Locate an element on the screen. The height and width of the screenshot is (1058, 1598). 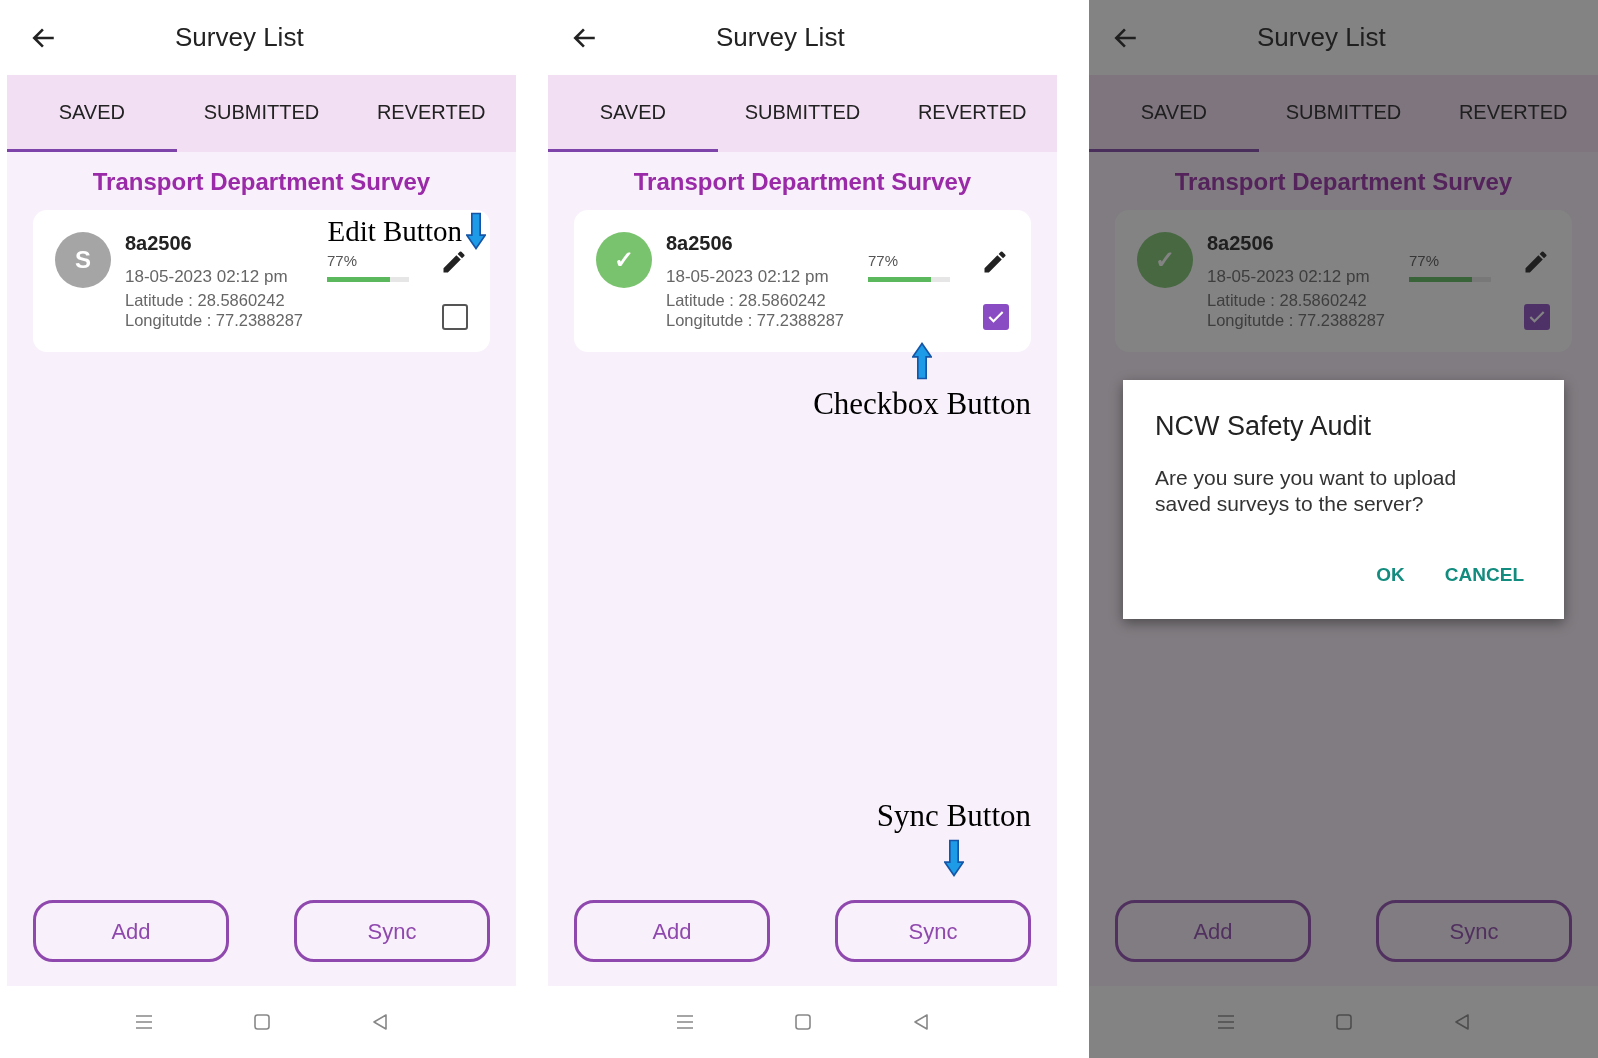
avatar: S is located at coordinates (83, 260).